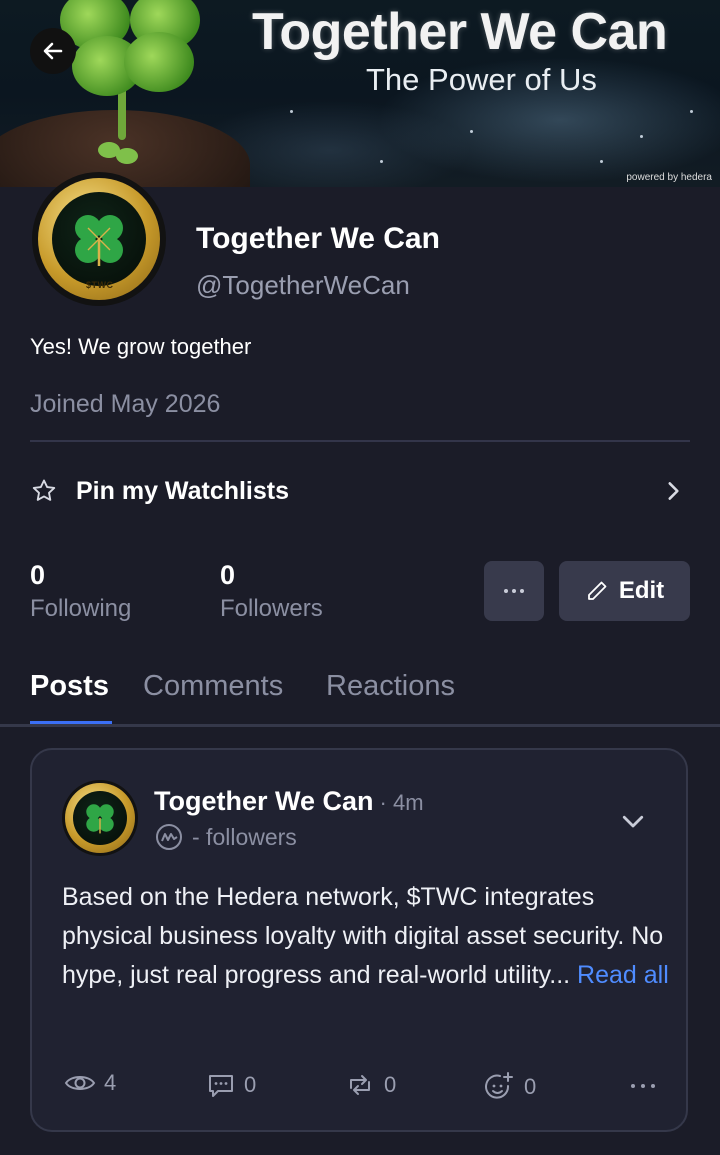  I want to click on eye-icon, so click(80, 1083).